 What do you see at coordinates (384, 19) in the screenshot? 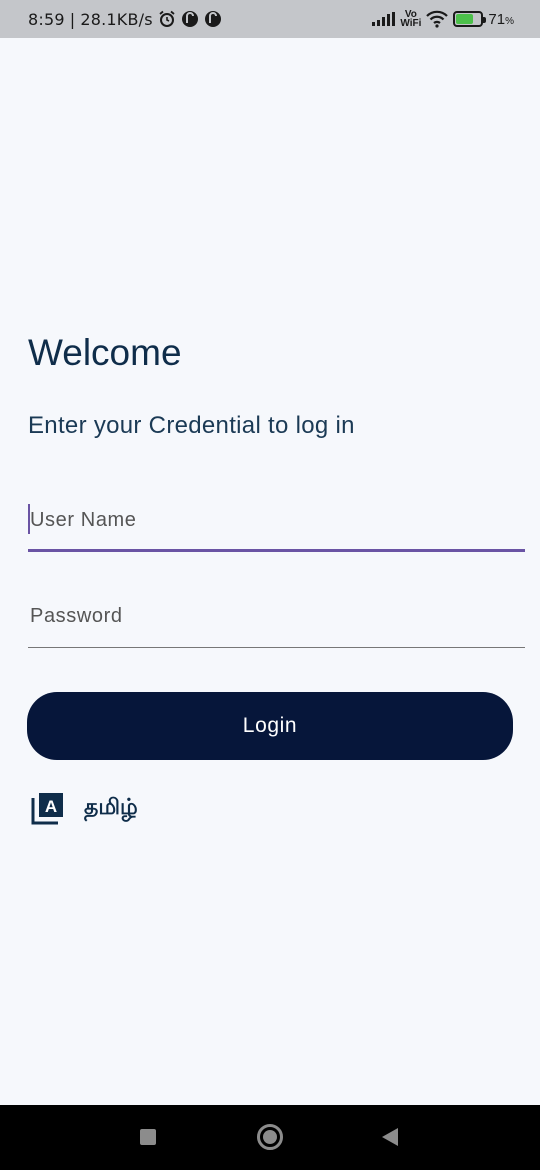
I see `cell-signal-icon` at bounding box center [384, 19].